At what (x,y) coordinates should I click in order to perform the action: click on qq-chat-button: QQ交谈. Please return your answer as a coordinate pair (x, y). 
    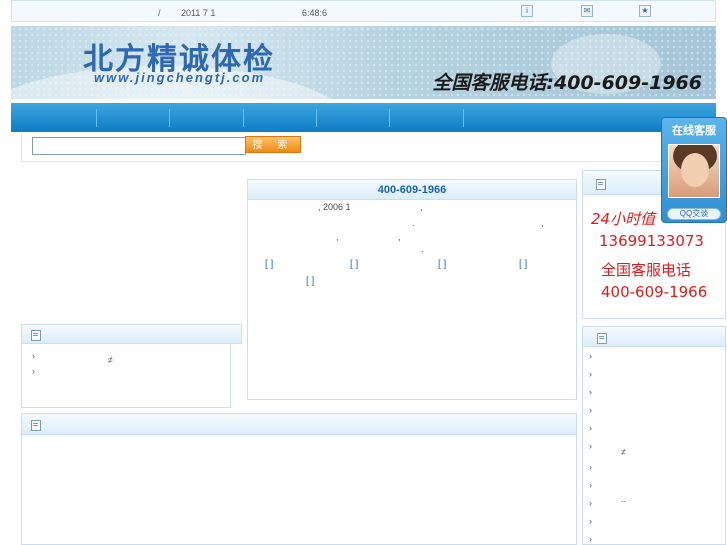
    Looking at the image, I should click on (694, 214).